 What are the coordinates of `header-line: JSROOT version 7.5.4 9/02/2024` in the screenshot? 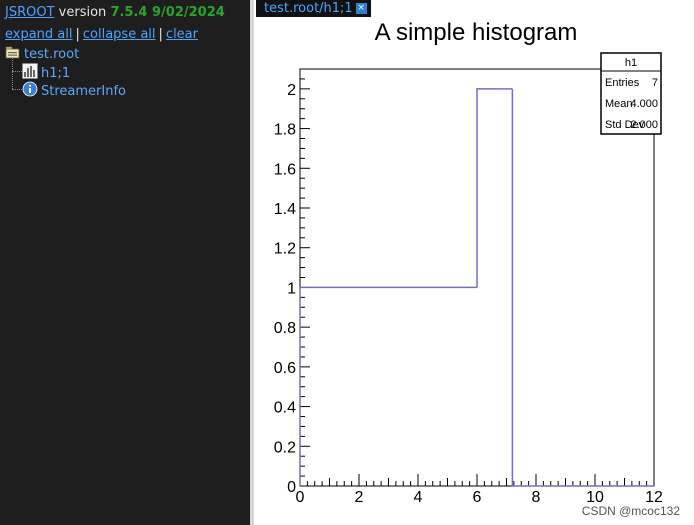 It's located at (115, 12).